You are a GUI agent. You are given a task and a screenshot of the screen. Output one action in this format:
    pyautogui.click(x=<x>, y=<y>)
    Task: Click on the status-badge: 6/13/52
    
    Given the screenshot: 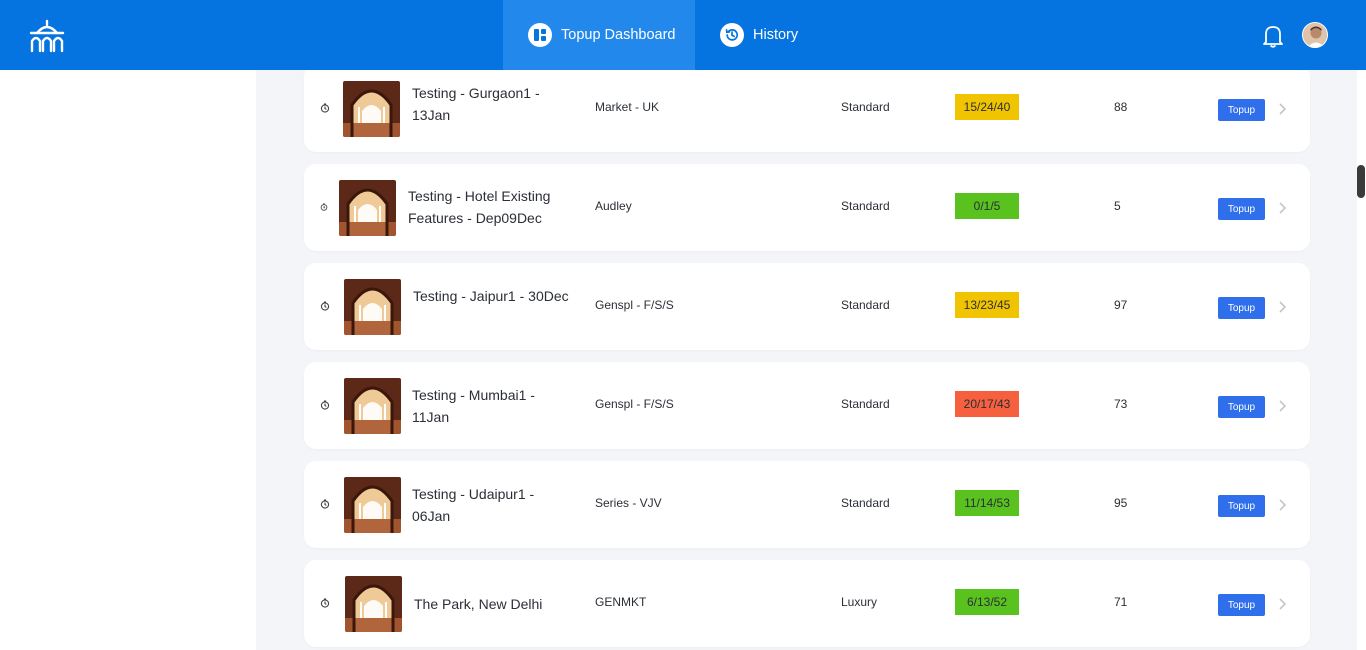 What is the action you would take?
    pyautogui.click(x=987, y=602)
    